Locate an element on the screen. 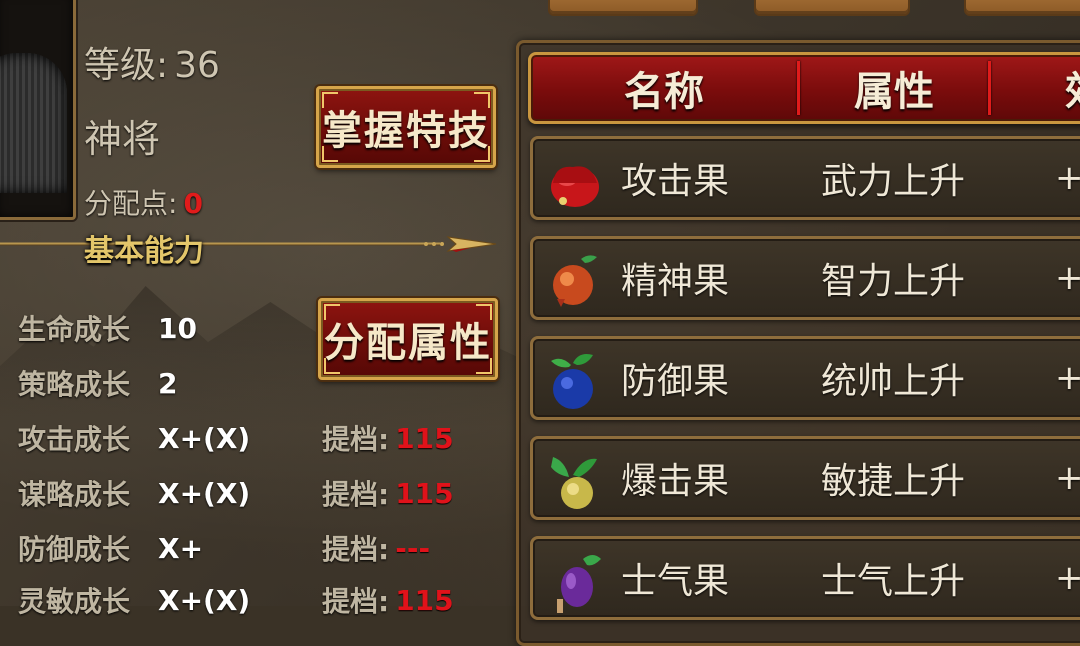  stat-row-agility-growth: 灵敏成长 X+(X) is located at coordinates (134, 600).